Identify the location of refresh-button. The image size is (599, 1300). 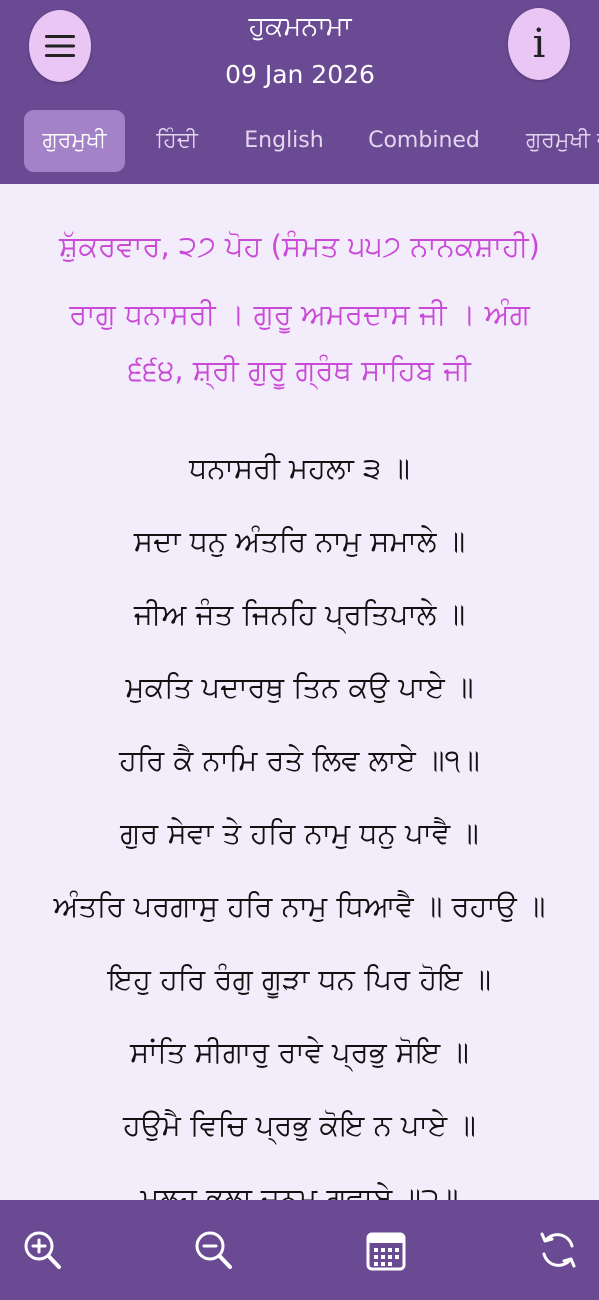
(558, 1250).